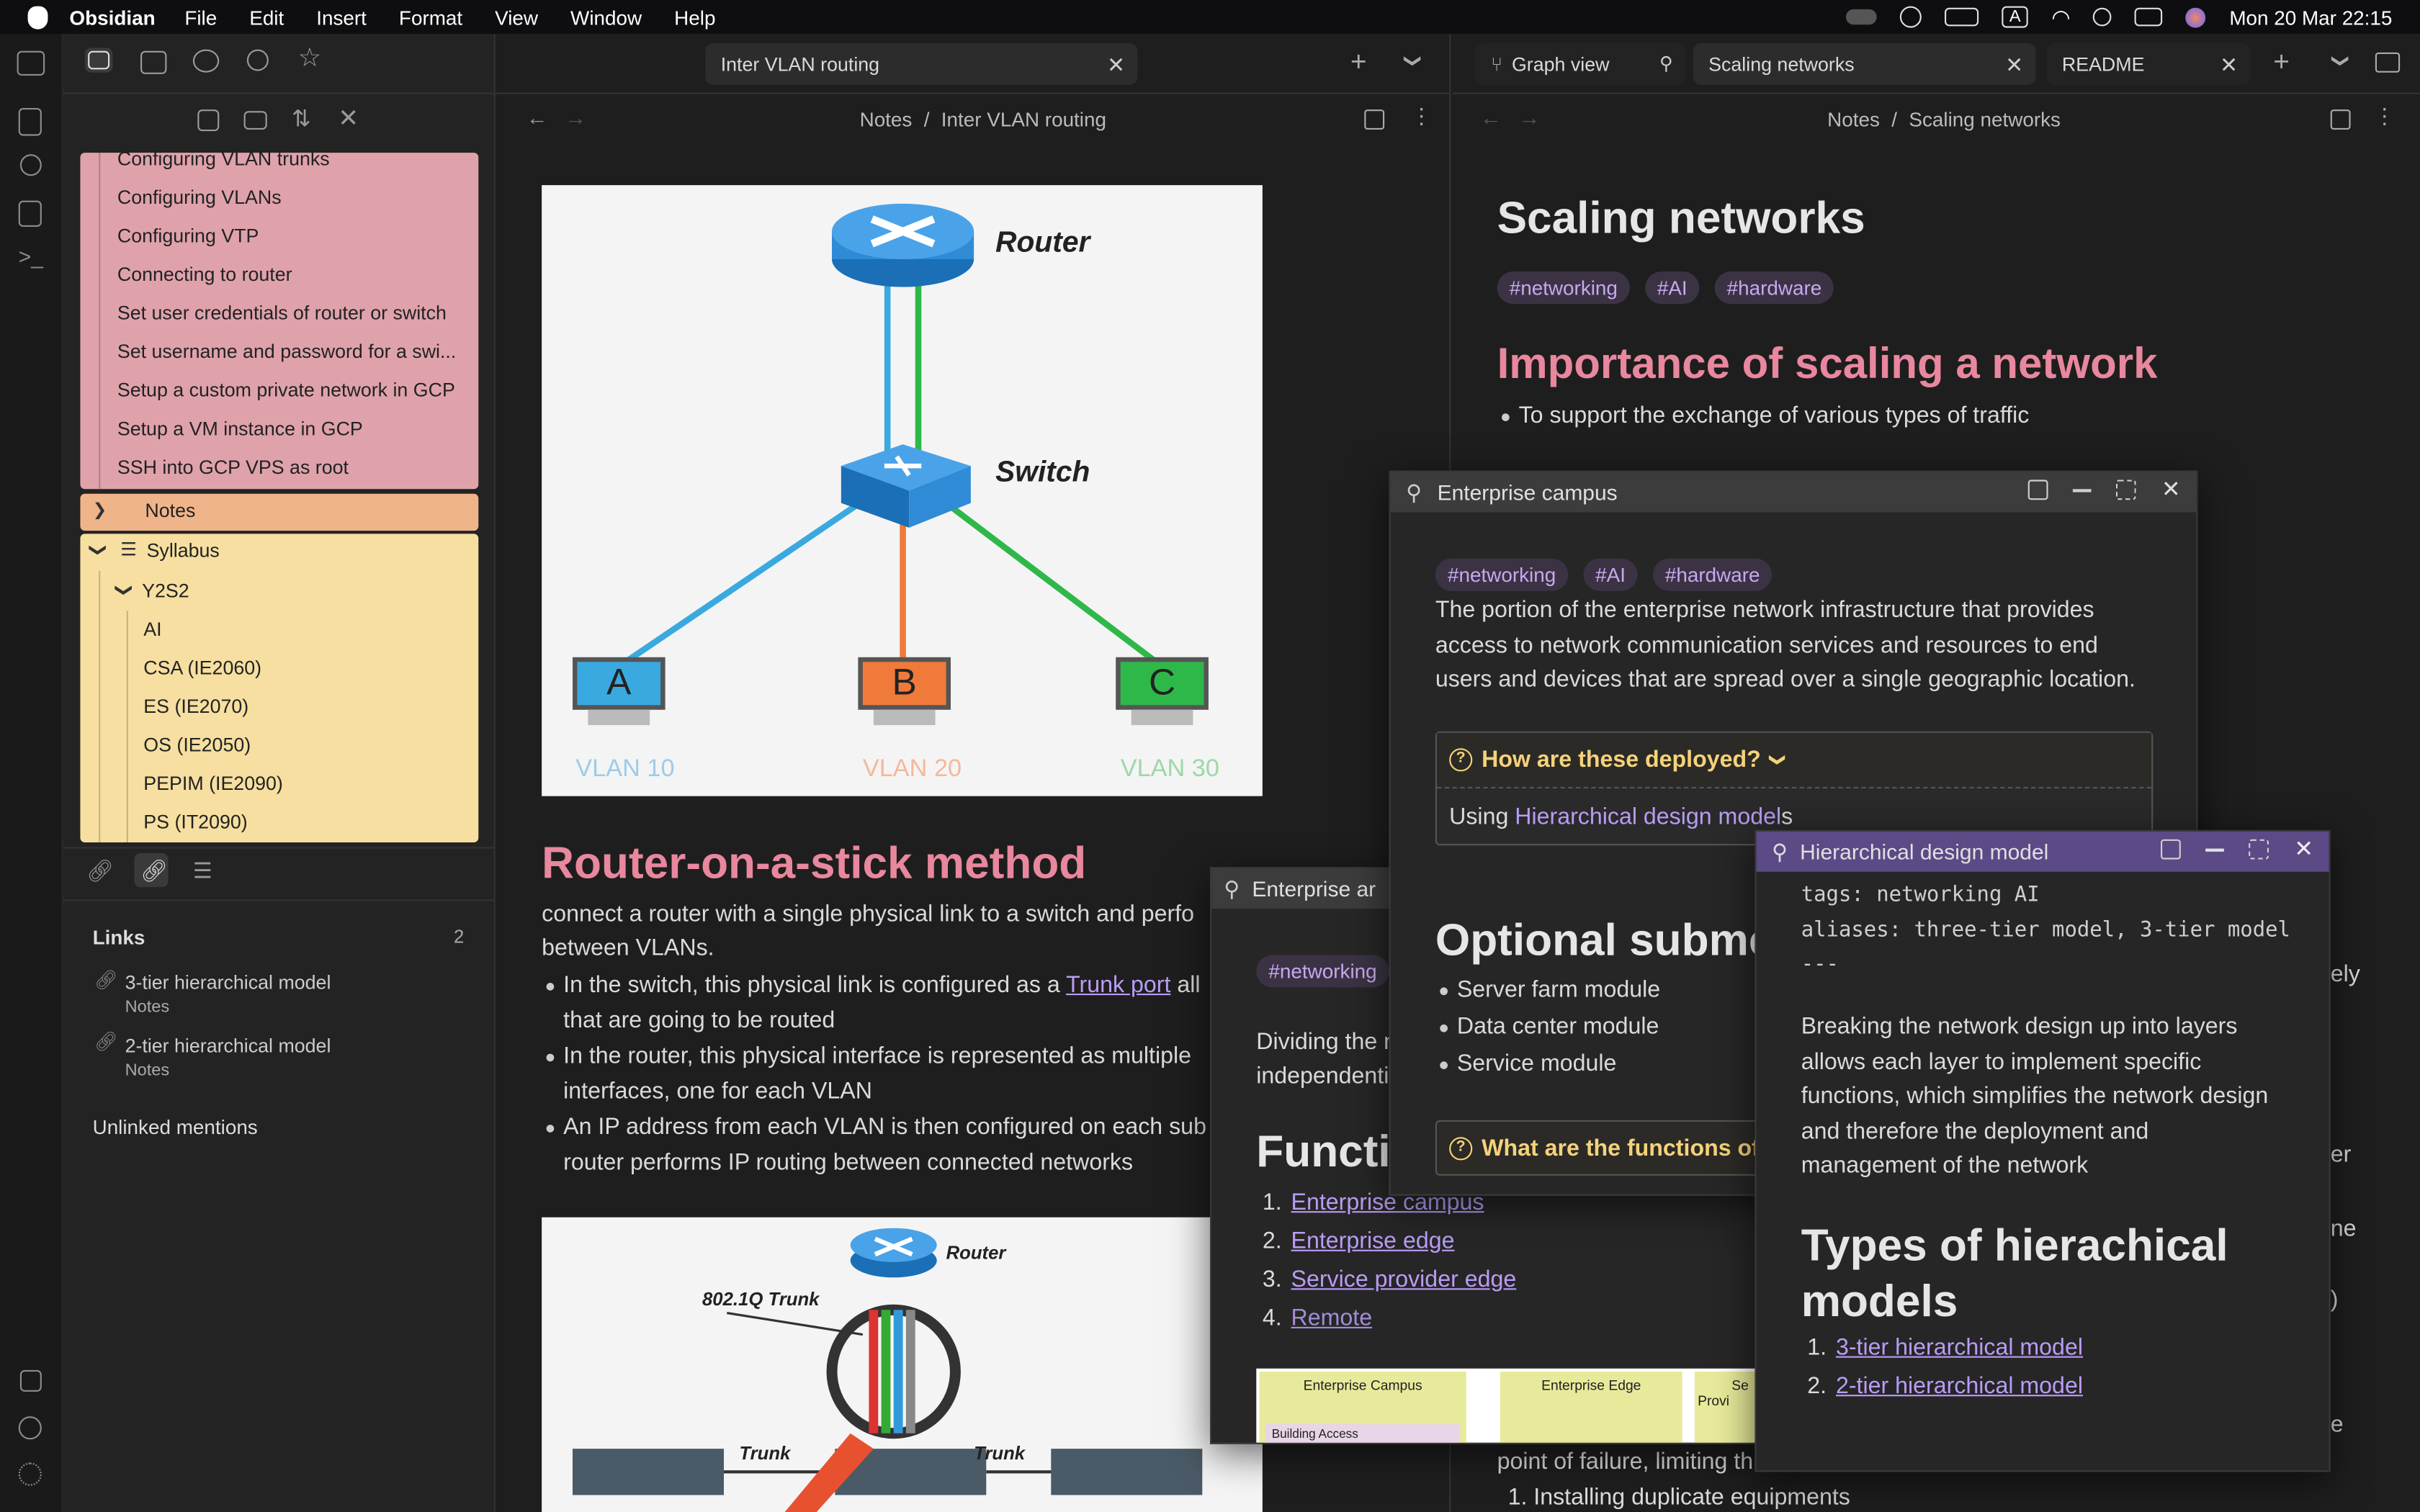 Image resolution: width=2420 pixels, height=1512 pixels. What do you see at coordinates (294, 236) in the screenshot?
I see `file-item: Configuring VTP` at bounding box center [294, 236].